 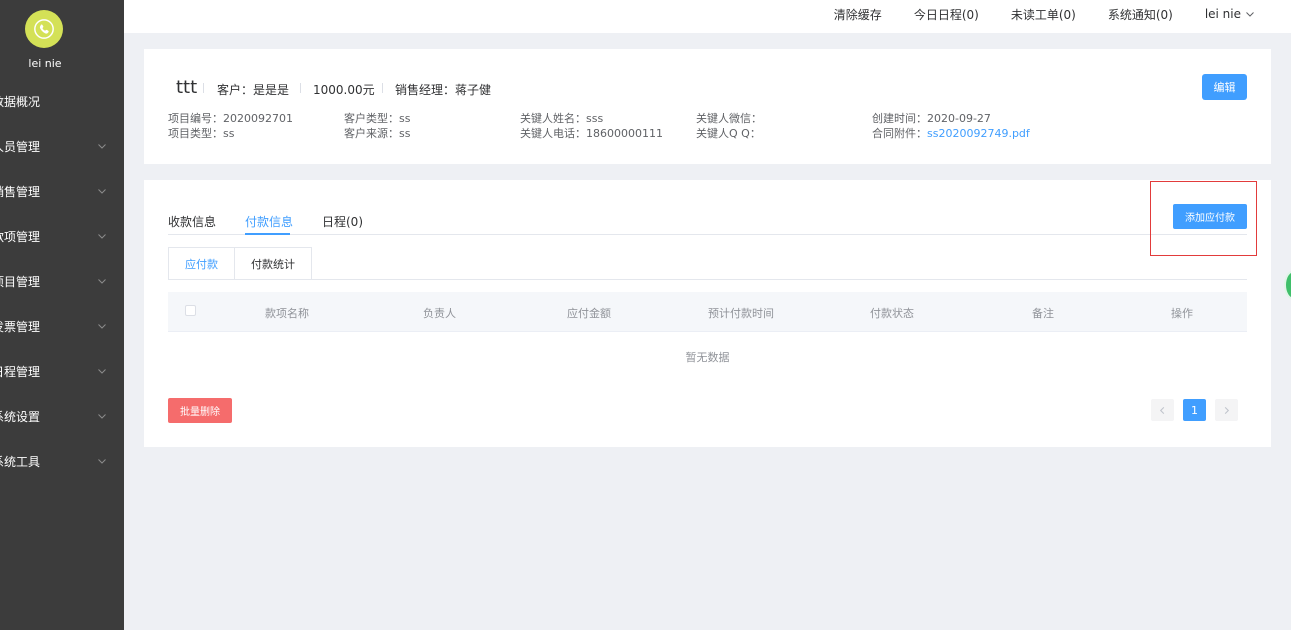 What do you see at coordinates (201, 263) in the screenshot?
I see `subtab-payables: 应付款` at bounding box center [201, 263].